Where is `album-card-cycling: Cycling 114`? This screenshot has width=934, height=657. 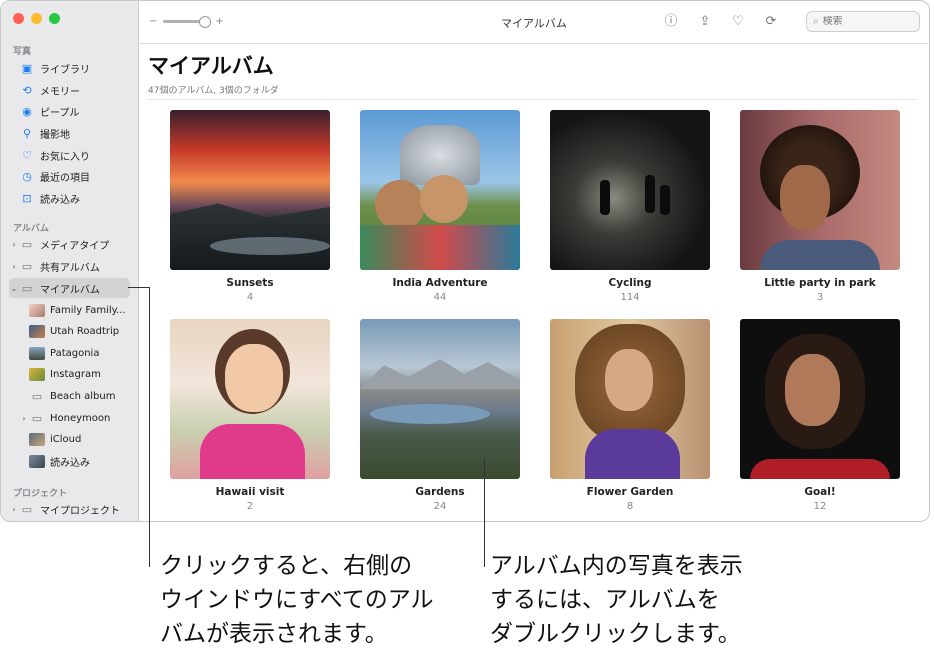
album-card-cycling: Cycling 114 is located at coordinates (630, 206).